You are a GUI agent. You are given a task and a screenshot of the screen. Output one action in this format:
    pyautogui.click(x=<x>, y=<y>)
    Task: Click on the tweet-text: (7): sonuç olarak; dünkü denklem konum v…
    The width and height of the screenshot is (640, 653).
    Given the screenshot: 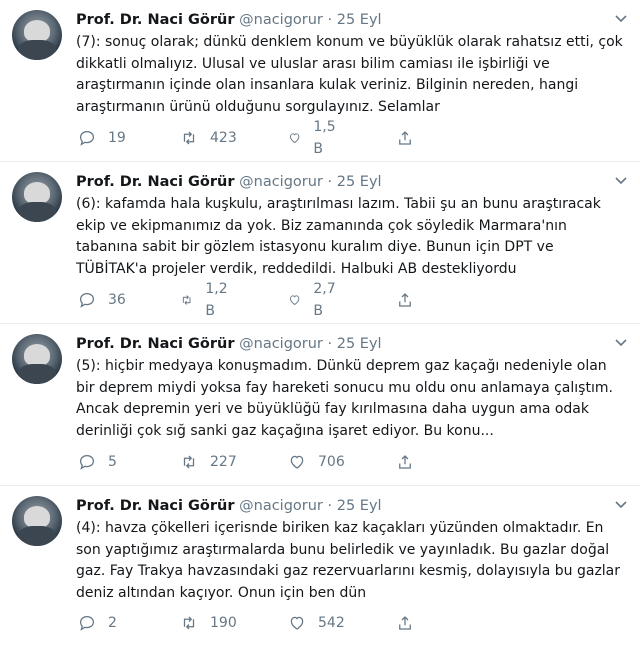 What is the action you would take?
    pyautogui.click(x=349, y=74)
    